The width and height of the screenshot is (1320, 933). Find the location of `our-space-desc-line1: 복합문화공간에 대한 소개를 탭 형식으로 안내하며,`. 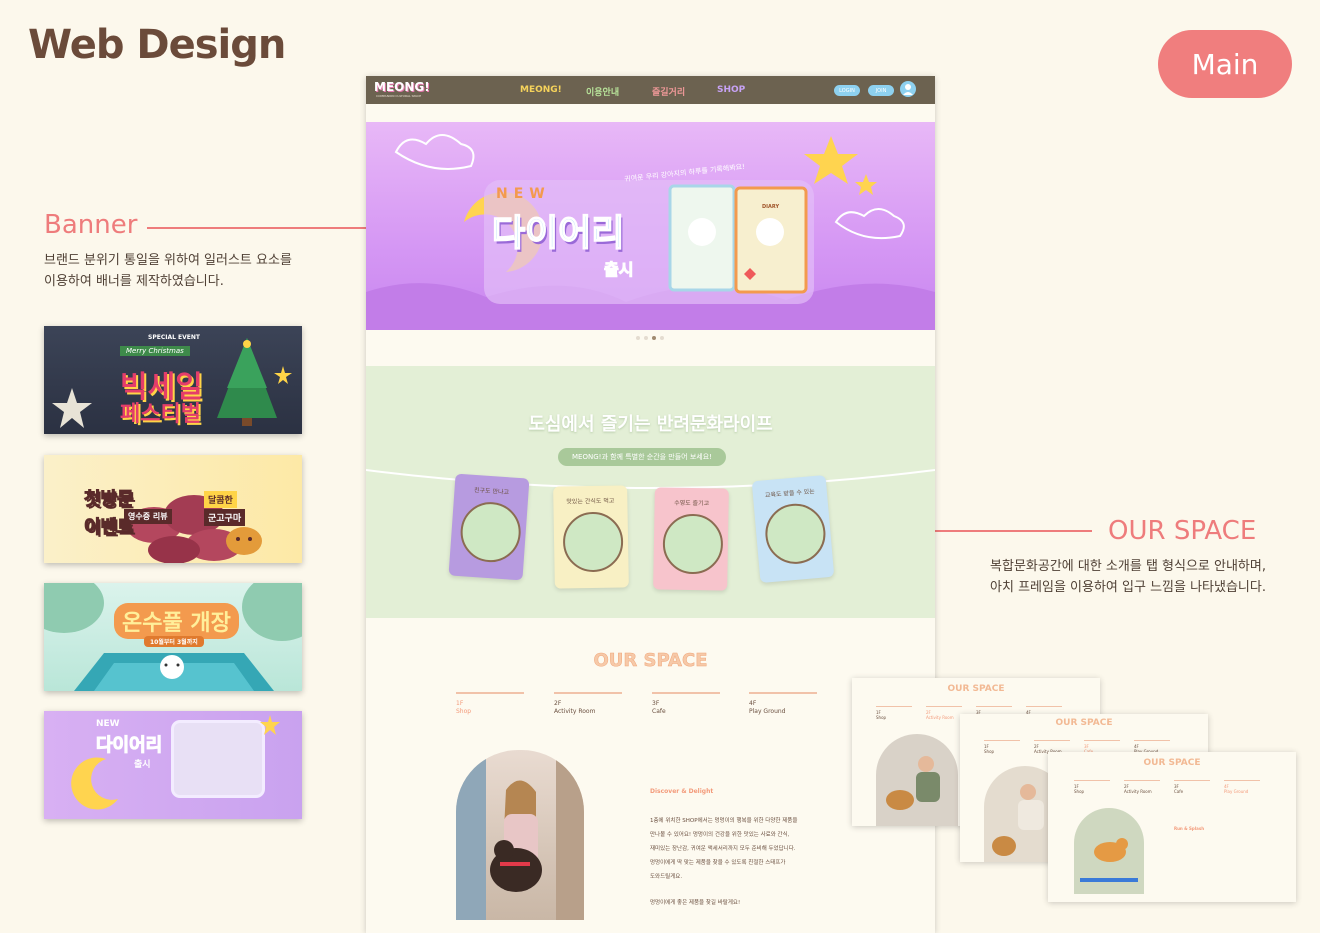

our-space-desc-line1: 복합문화공간에 대한 소개를 탭 형식으로 안내하며, is located at coordinates (1128, 566).